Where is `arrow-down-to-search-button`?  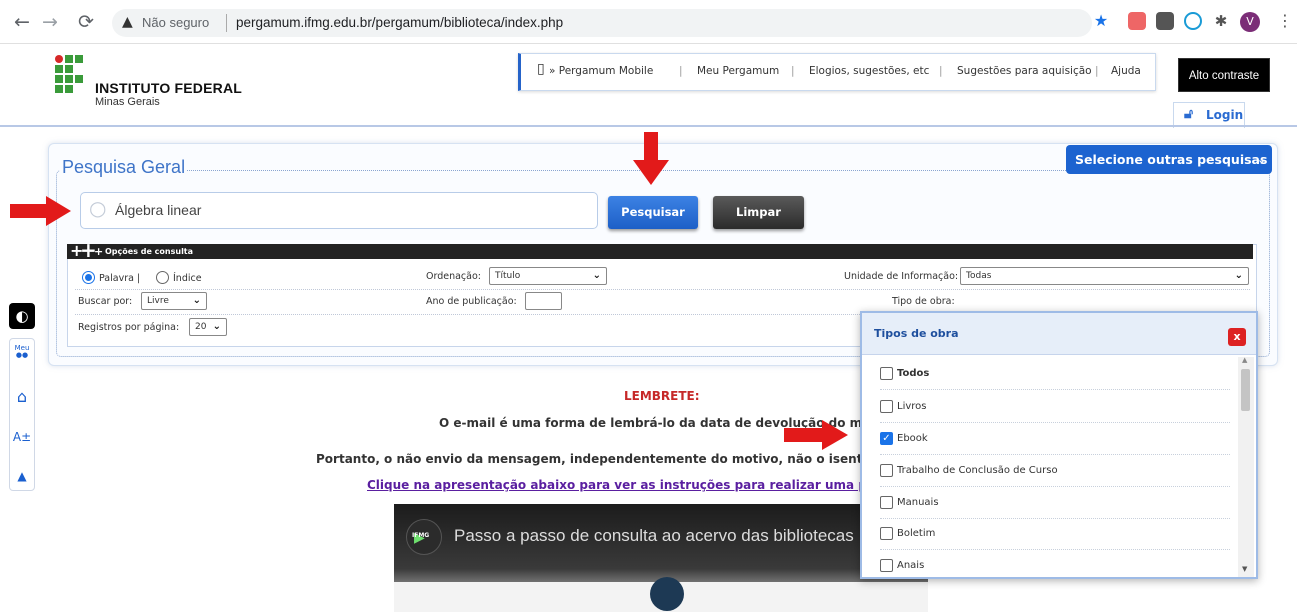
arrow-down-to-search-button is located at coordinates (651, 158).